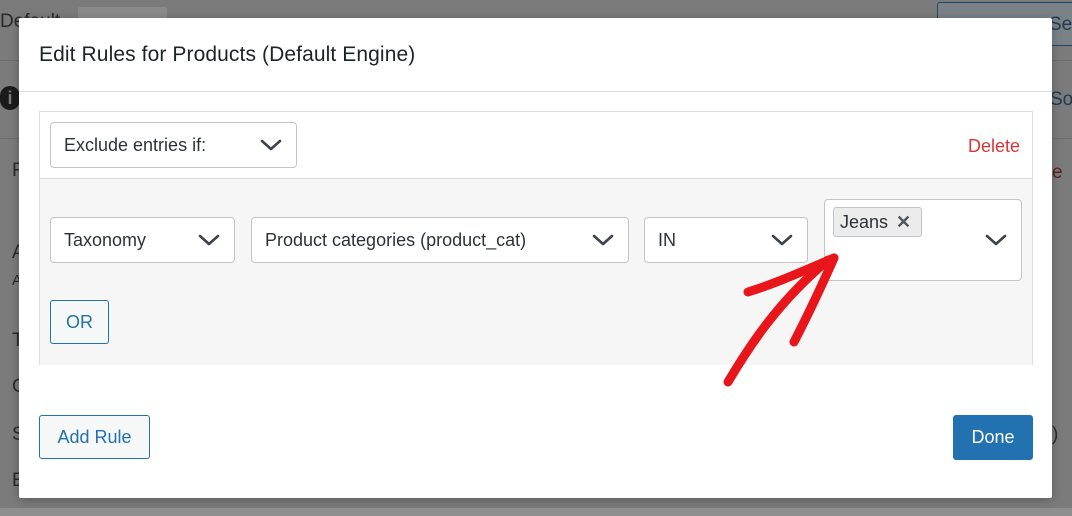 Image resolution: width=1072 pixels, height=516 pixels. Describe the element at coordinates (993, 437) in the screenshot. I see `done-button: Done` at that location.